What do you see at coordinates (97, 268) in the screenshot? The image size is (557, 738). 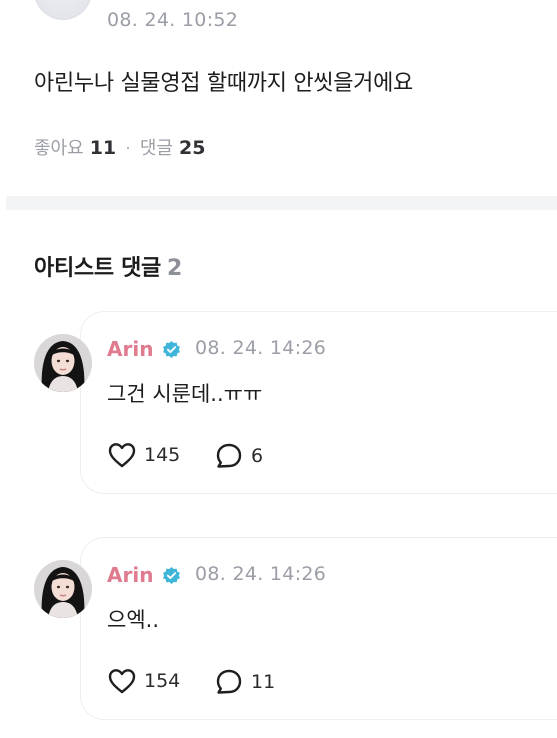 I see `artist-comments-title: 아티스트 댓글` at bounding box center [97, 268].